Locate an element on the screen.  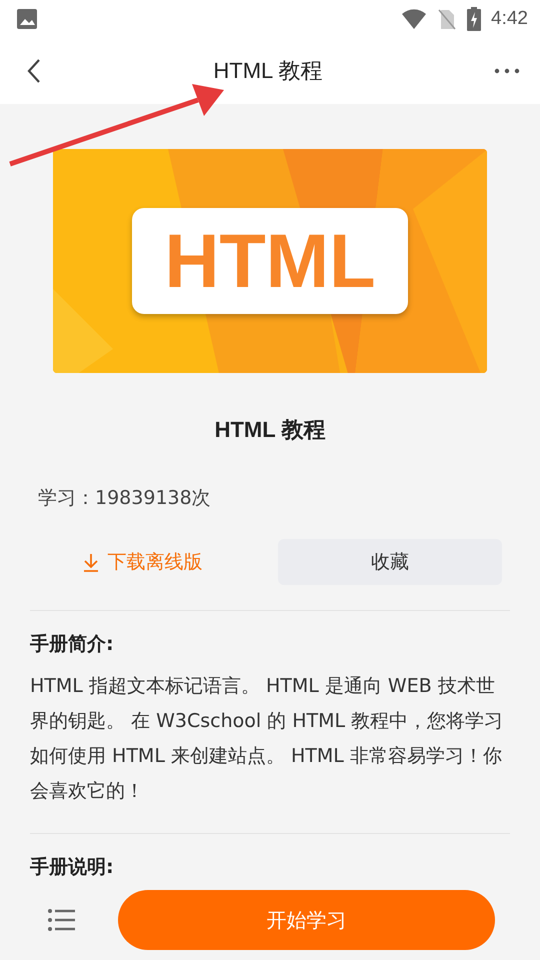
status-time: 4:42 is located at coordinates (509, 19).